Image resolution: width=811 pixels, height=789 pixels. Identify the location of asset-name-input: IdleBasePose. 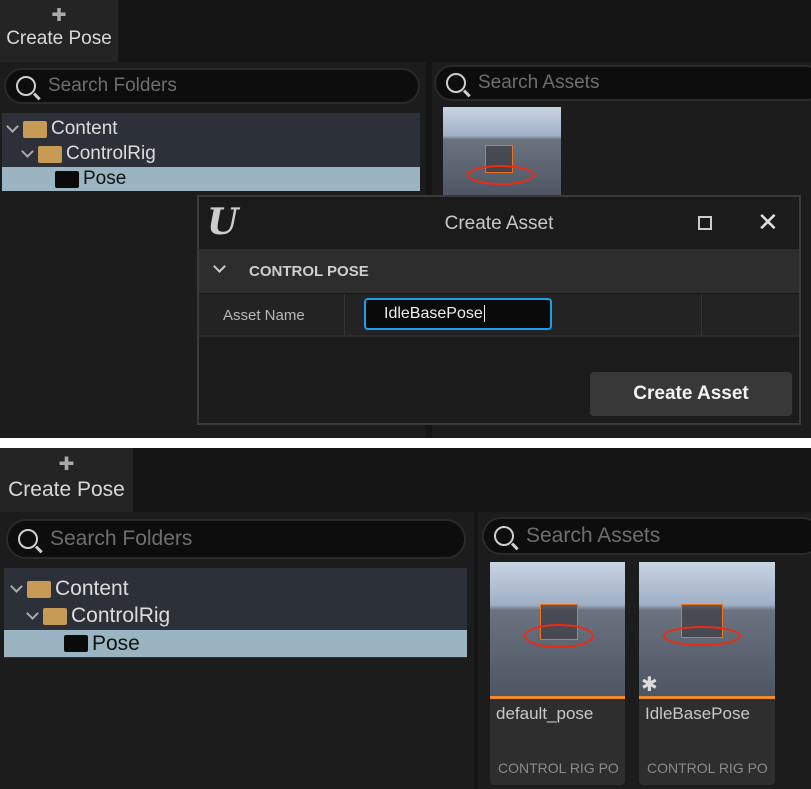
(458, 314).